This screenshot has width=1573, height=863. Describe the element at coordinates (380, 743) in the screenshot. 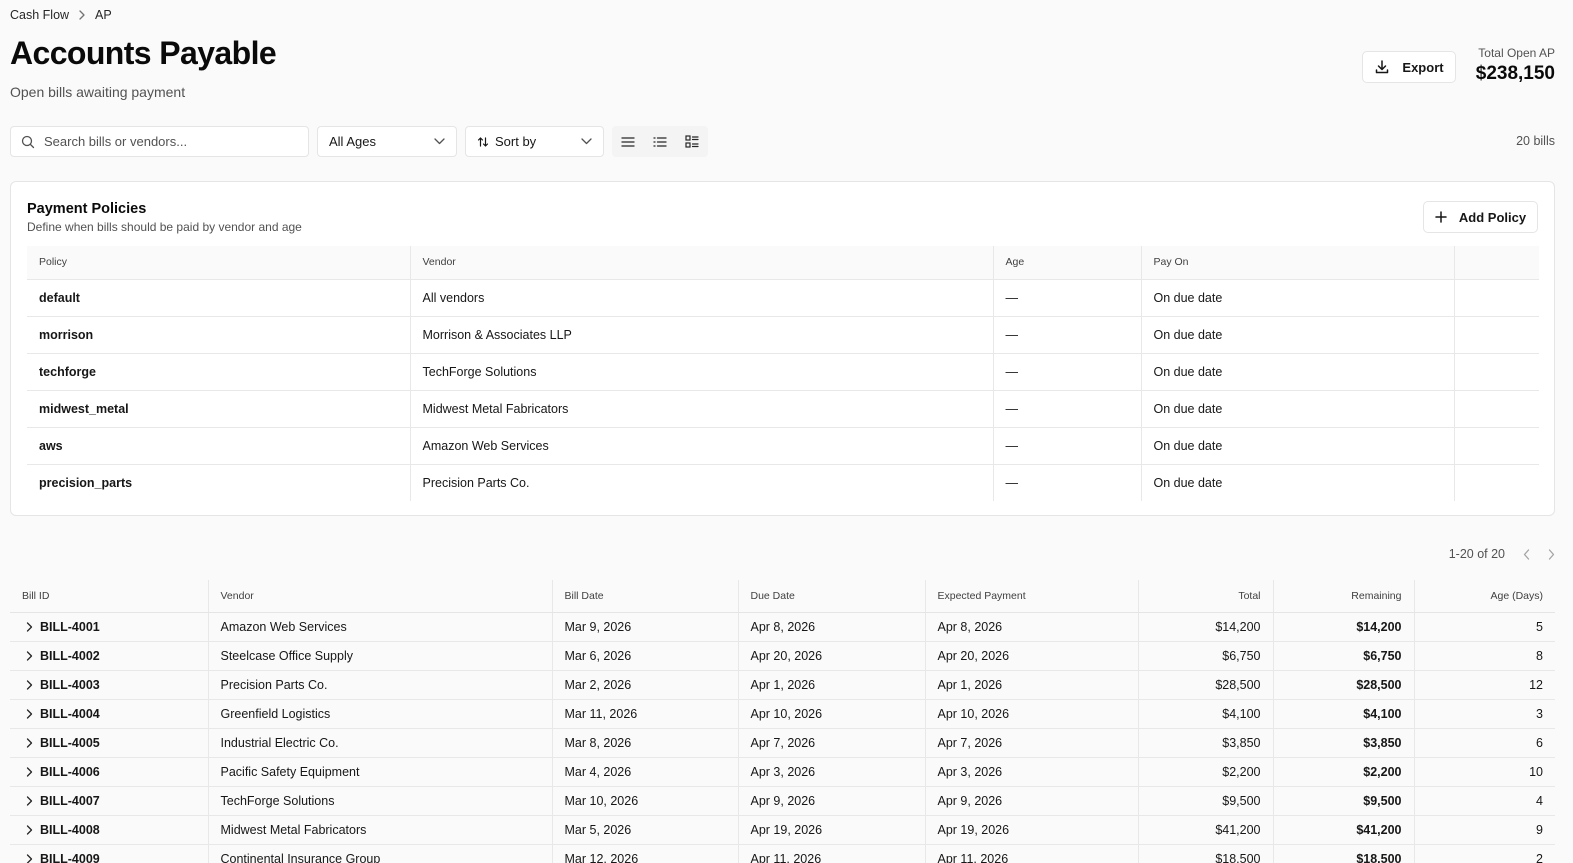

I see `bill-vendor: Industrial Electric Co.` at that location.